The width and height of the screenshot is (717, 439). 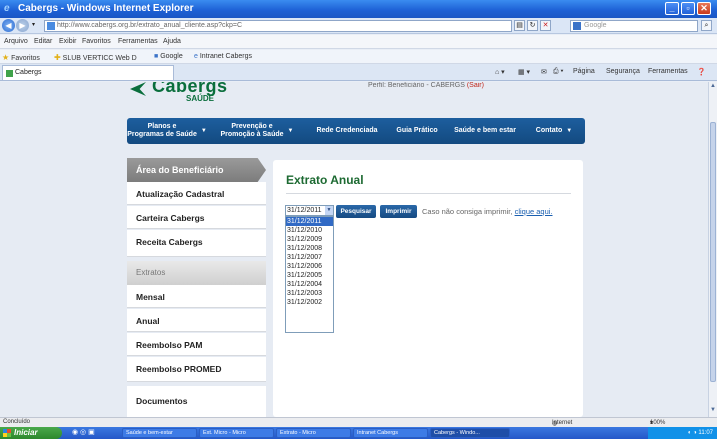 I want to click on favorite-item-slub: ✚ SLUB VERTICC Web D, so click(x=95, y=57).